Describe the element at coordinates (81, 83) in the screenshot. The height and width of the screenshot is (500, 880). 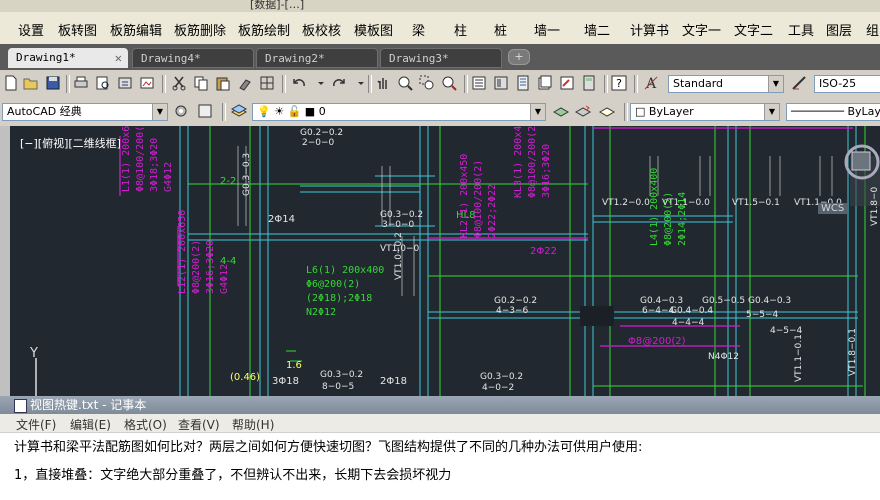
I see `print-icon` at that location.